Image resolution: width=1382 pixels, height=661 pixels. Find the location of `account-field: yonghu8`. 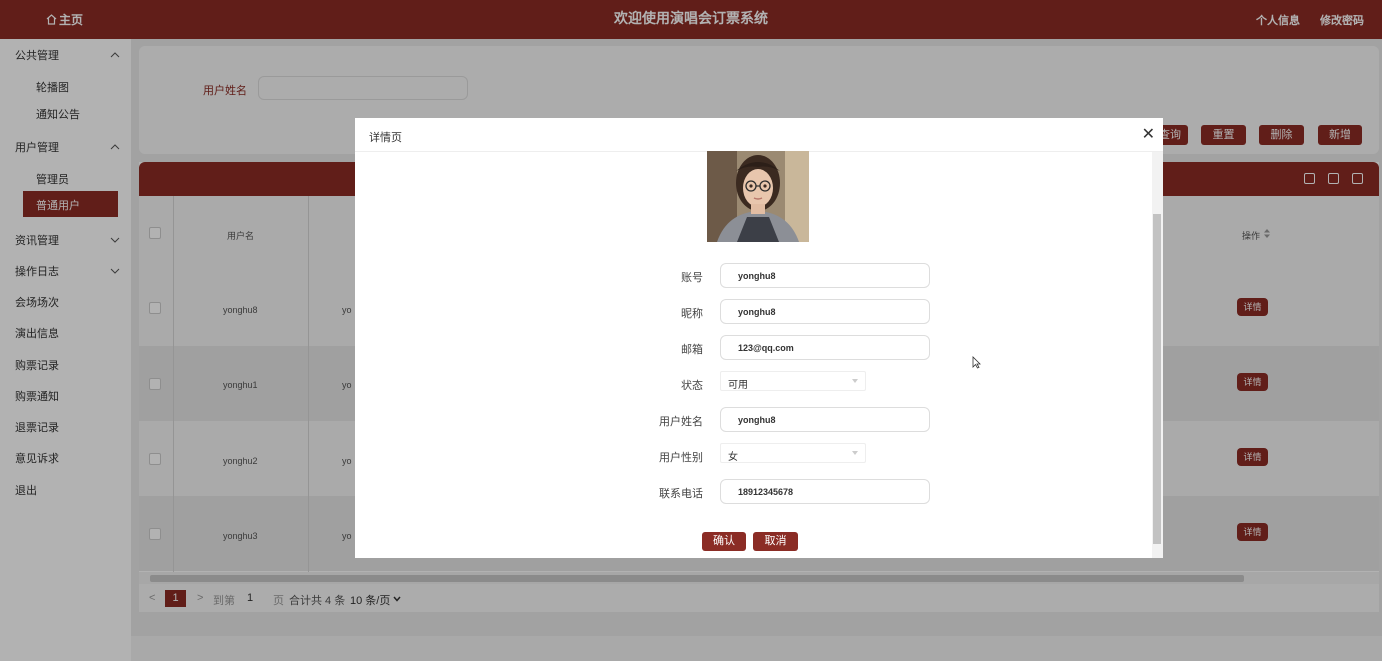

account-field: yonghu8 is located at coordinates (825, 275).